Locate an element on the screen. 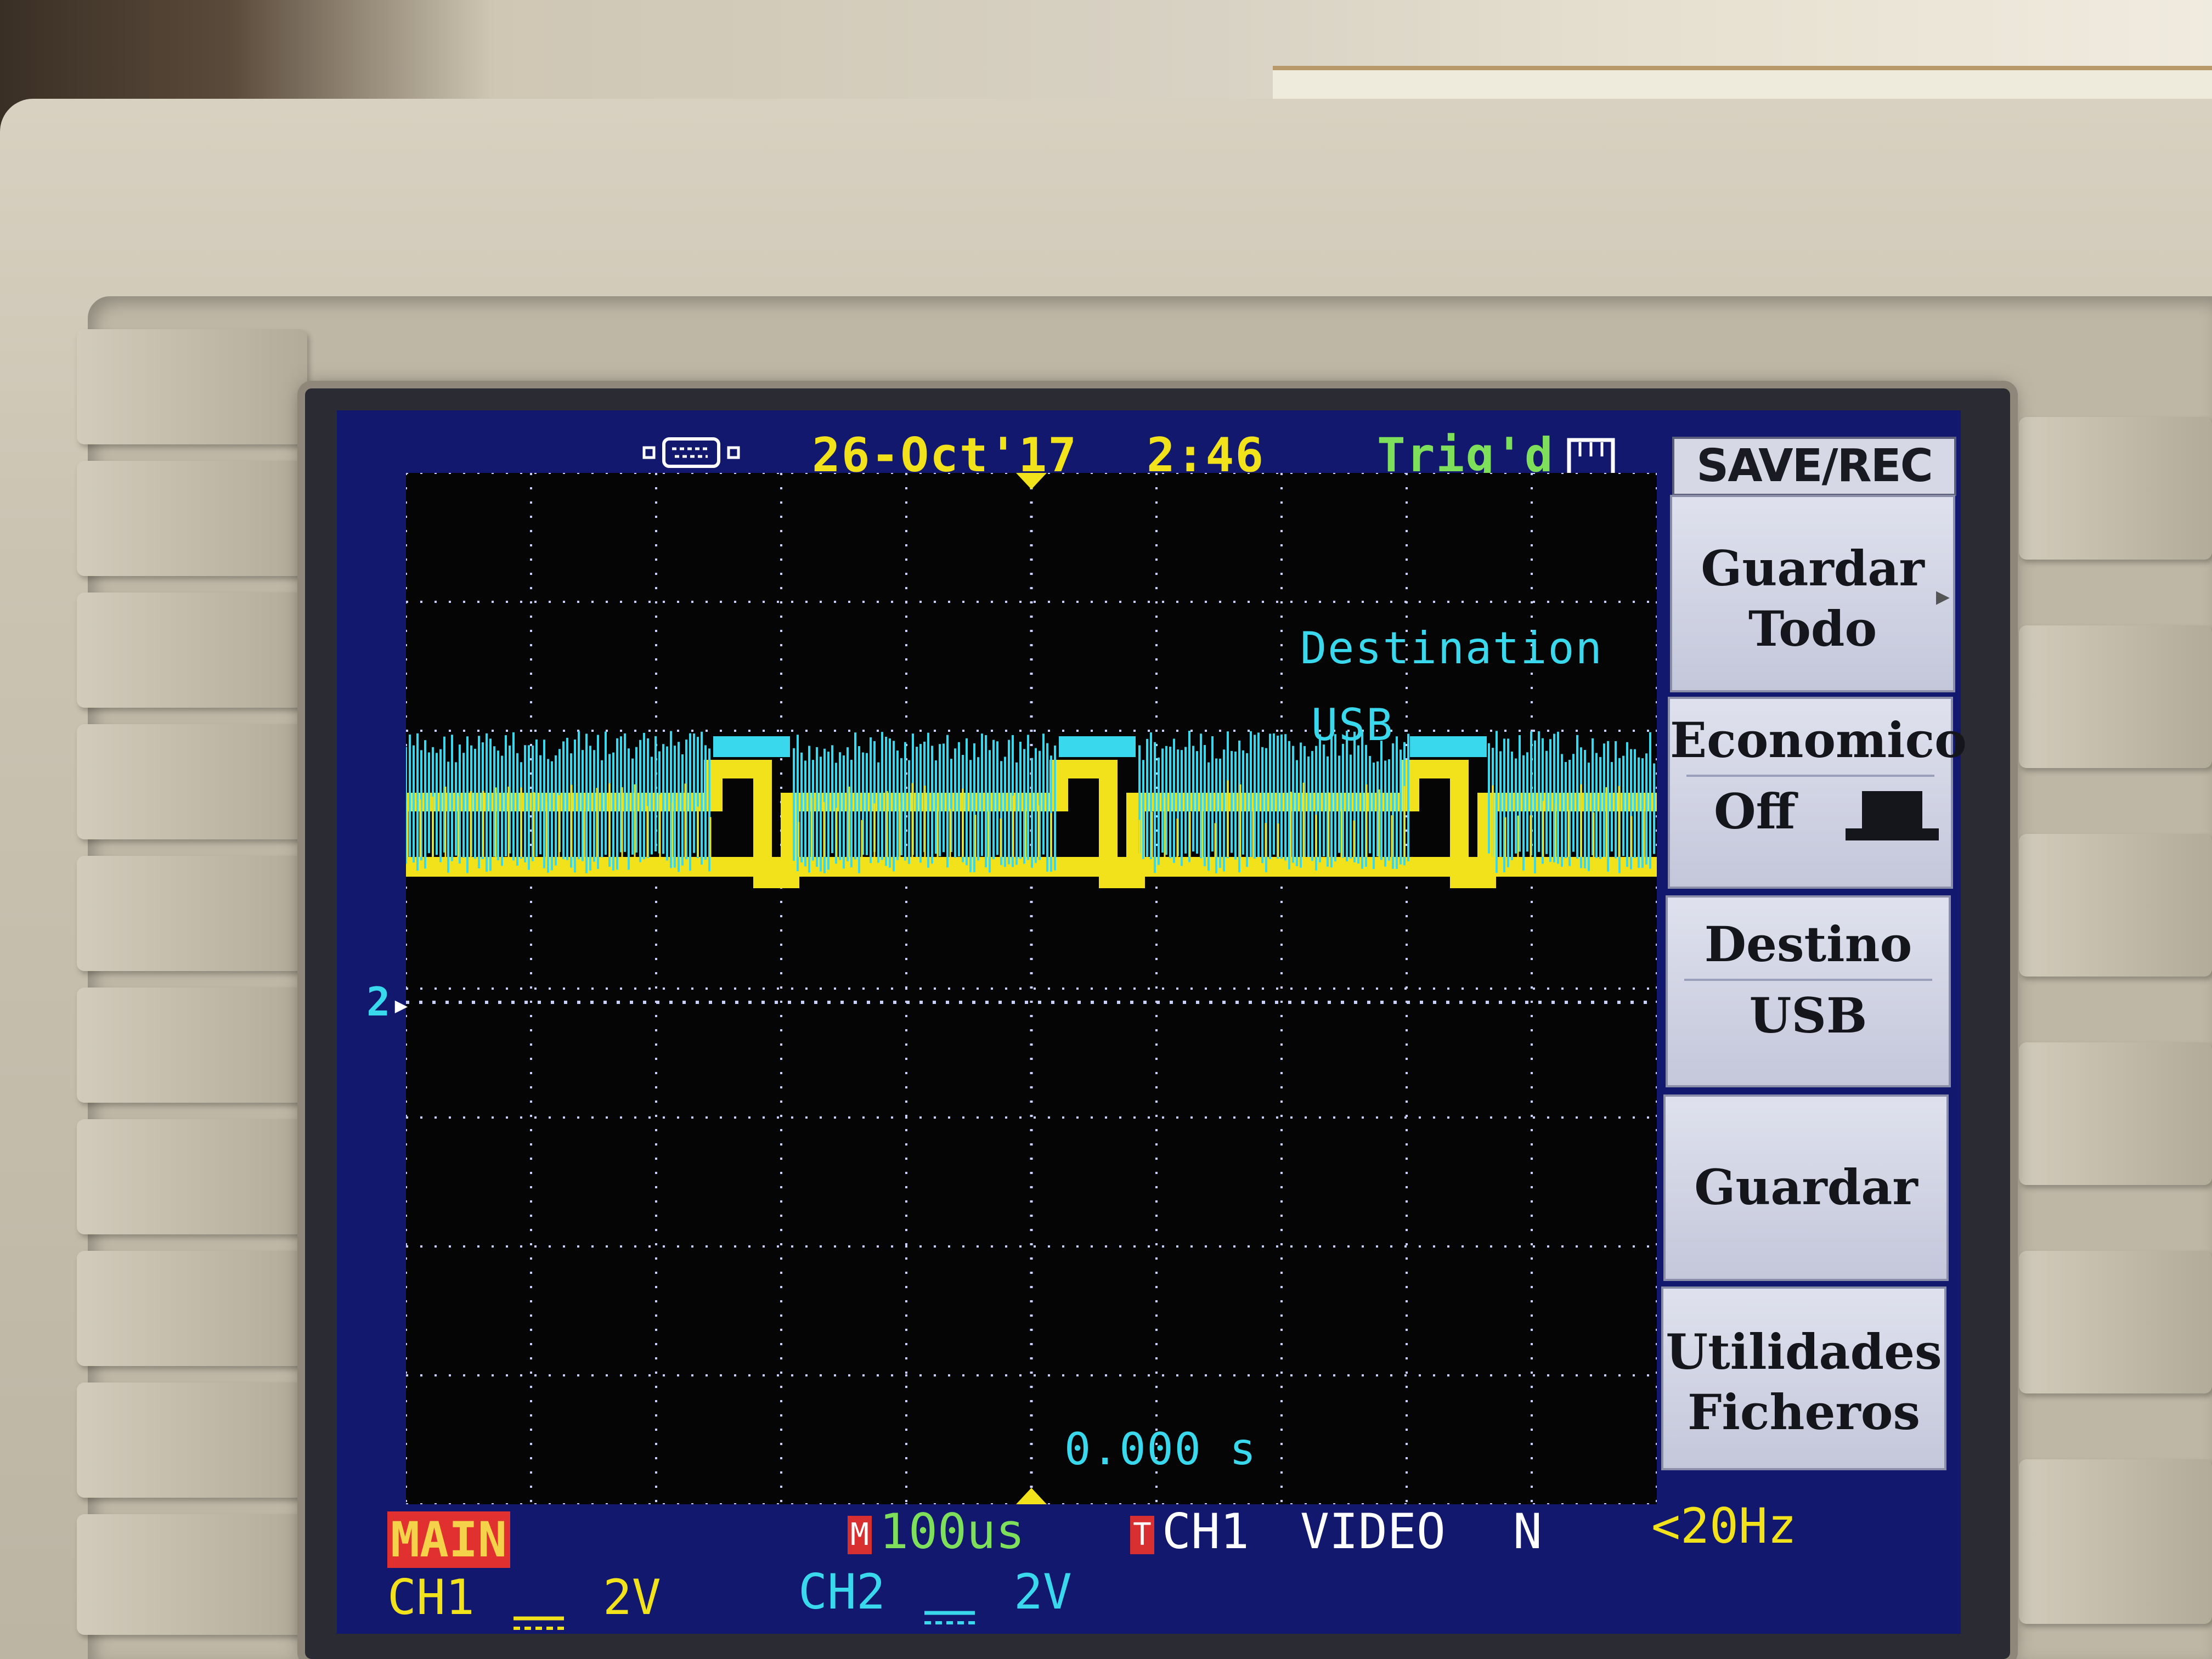 This screenshot has width=2212, height=1659. trigger-marker-letter: T is located at coordinates (1142, 1535).